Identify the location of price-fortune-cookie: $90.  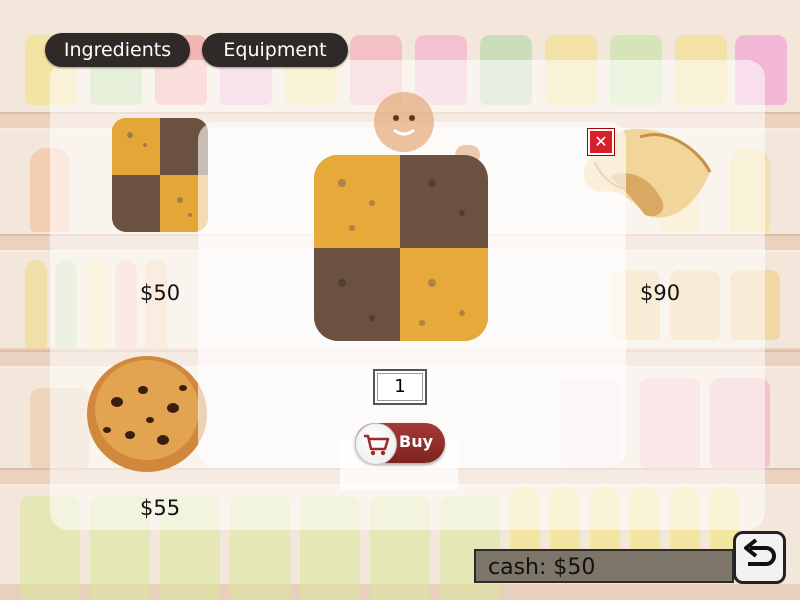
(660, 293).